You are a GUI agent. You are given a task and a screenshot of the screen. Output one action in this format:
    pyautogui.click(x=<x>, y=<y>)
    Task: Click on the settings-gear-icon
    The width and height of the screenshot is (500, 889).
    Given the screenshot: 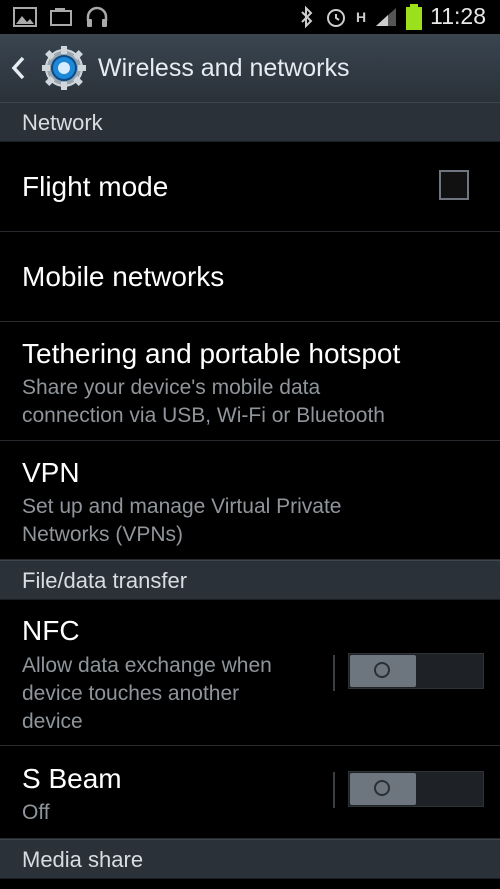 What is the action you would take?
    pyautogui.click(x=64, y=68)
    